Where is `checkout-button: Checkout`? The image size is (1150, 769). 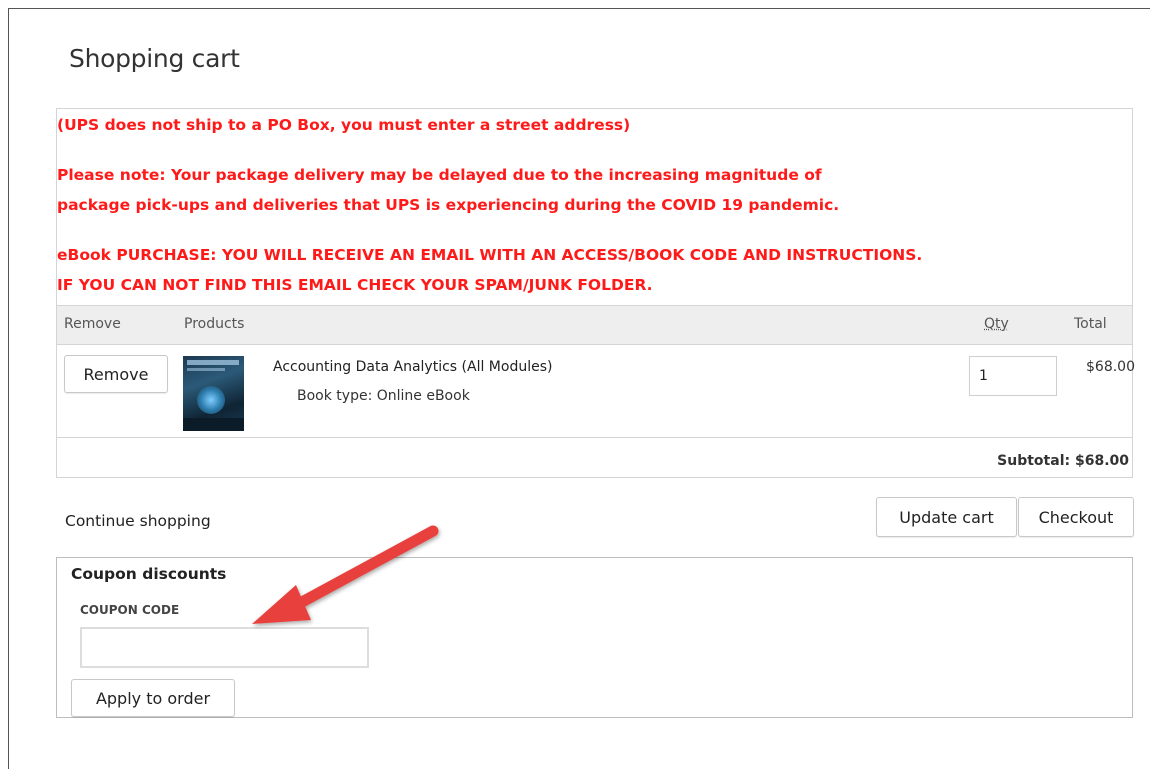 checkout-button: Checkout is located at coordinates (1076, 517).